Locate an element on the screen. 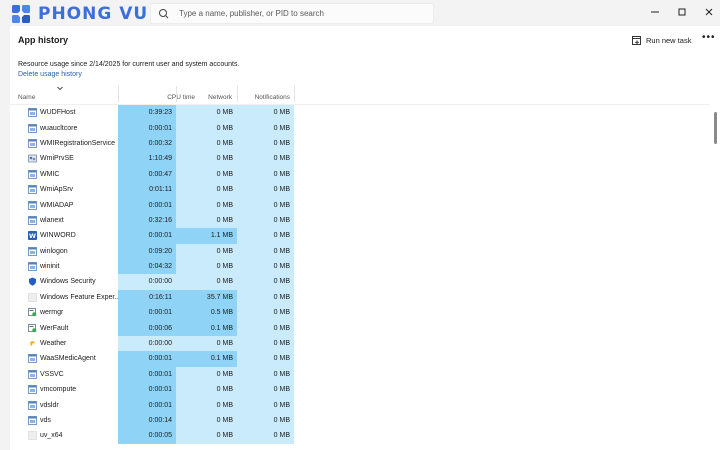  table-row: Weather 0:00:00 0 MB 0 MB is located at coordinates (160, 343).